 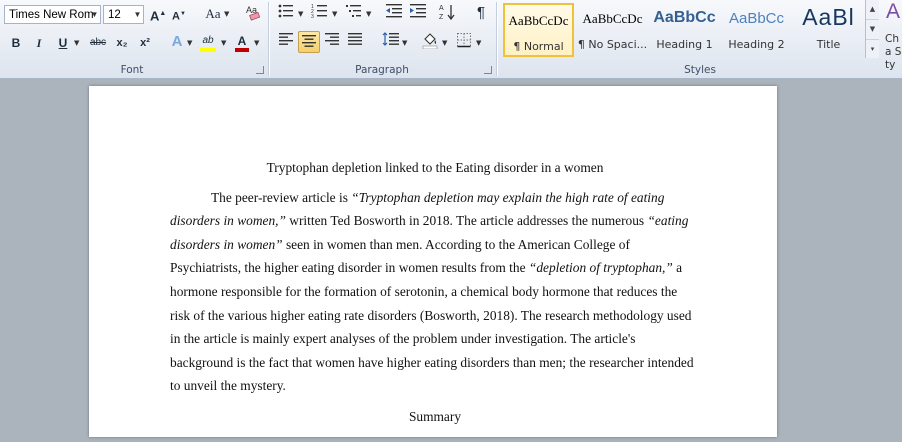 I want to click on para-text: The peer-review article is, so click(x=281, y=197).